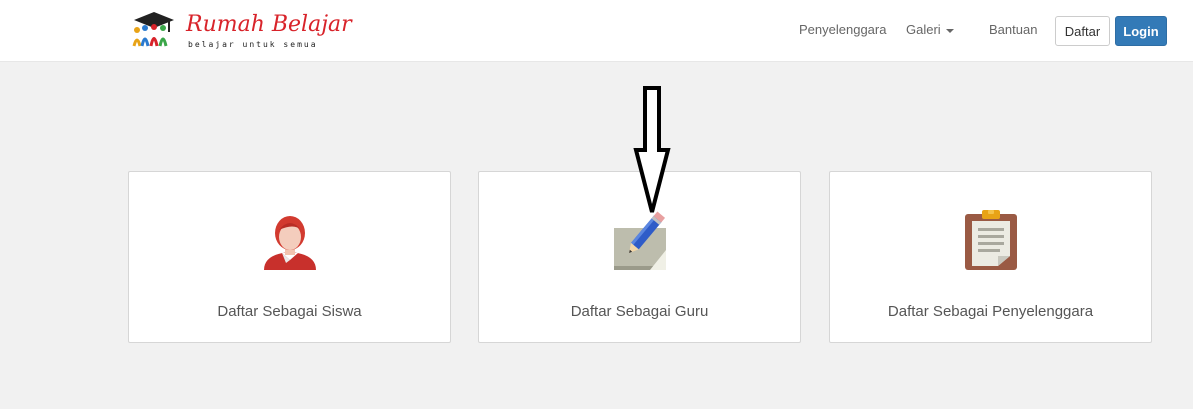 The image size is (1193, 409). What do you see at coordinates (990, 240) in the screenshot?
I see `clipboard-icon` at bounding box center [990, 240].